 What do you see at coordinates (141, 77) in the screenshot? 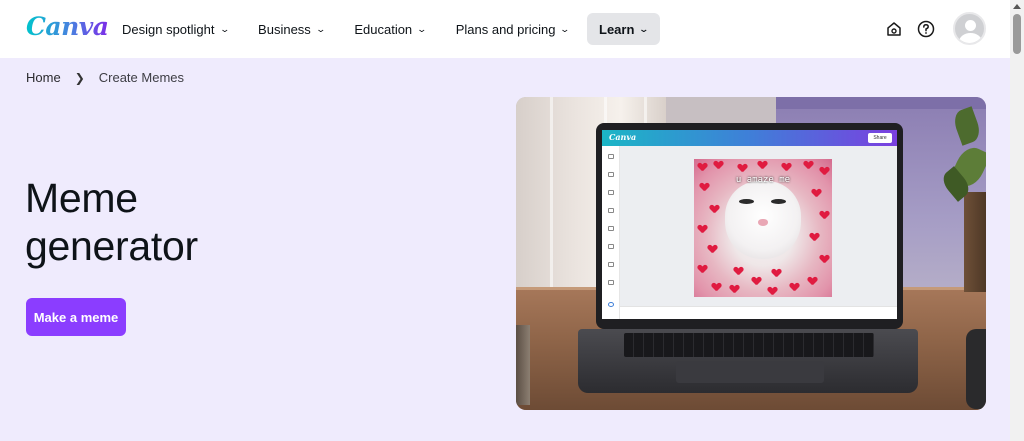
I see `breadcrumb-current: Create Memes` at bounding box center [141, 77].